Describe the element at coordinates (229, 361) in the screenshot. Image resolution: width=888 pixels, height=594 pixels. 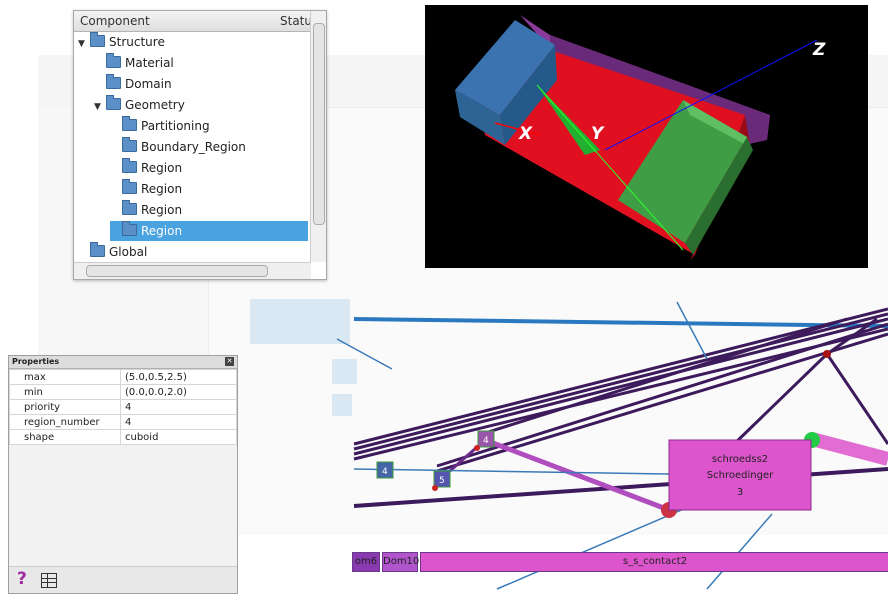
I see `close-icon: ✕` at that location.